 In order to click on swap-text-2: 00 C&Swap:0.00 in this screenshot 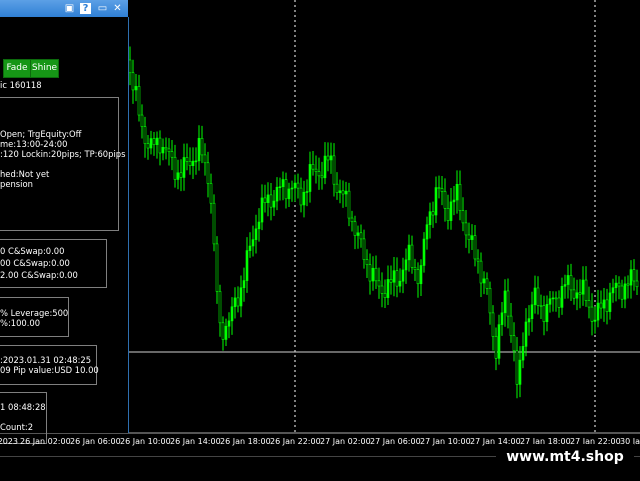, I will do `click(35, 263)`.